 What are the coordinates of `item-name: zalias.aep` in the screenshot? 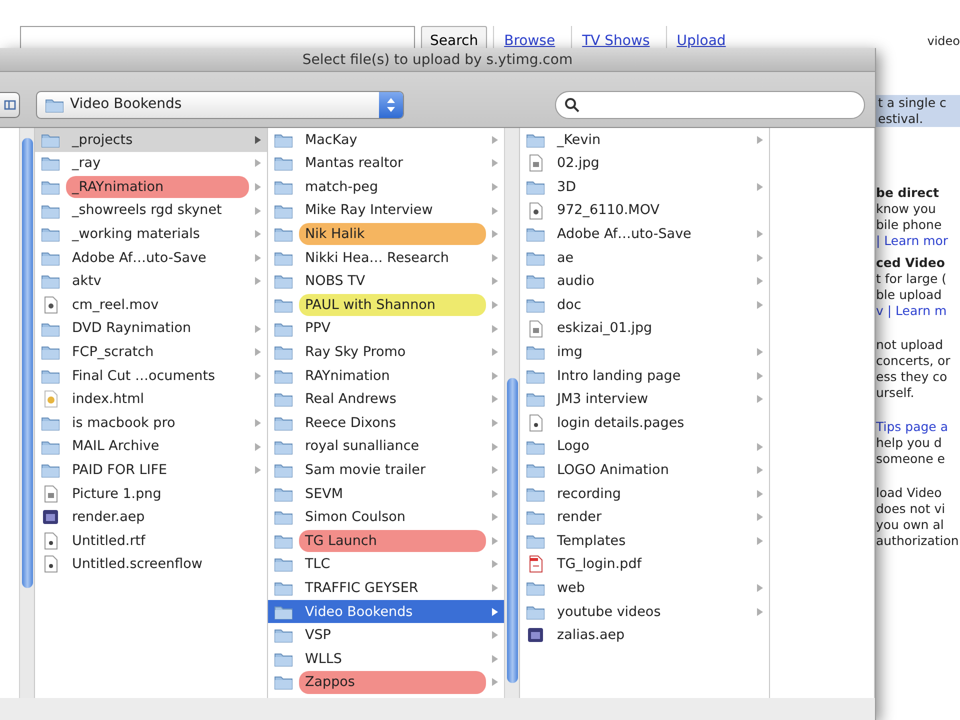 It's located at (591, 636).